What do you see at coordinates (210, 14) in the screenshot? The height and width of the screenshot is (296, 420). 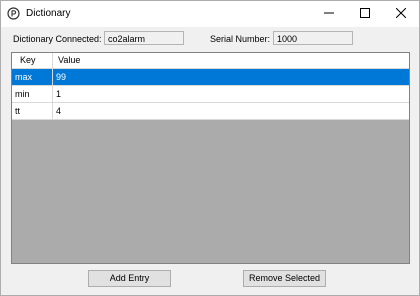 I see `title-bar: Dictionary` at bounding box center [210, 14].